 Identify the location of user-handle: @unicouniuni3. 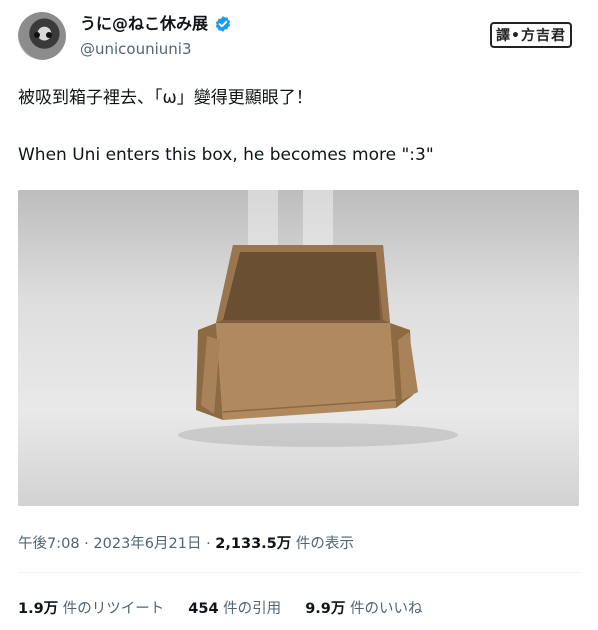
(156, 49).